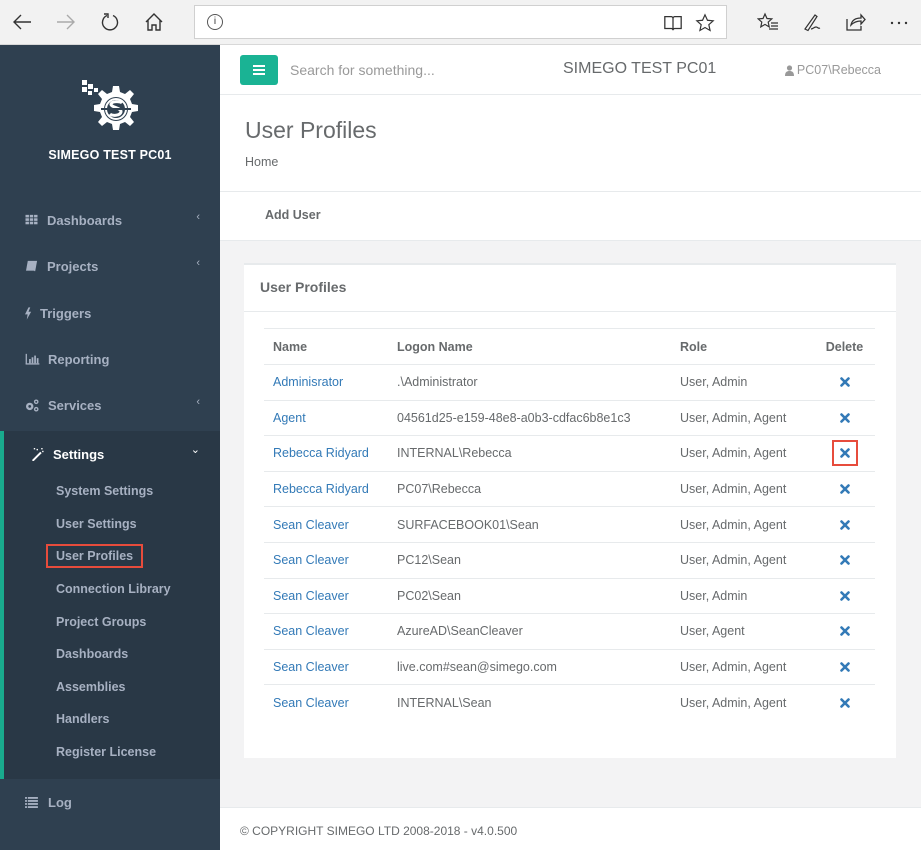 This screenshot has height=850, width=921. What do you see at coordinates (154, 22) in the screenshot?
I see `home-button` at bounding box center [154, 22].